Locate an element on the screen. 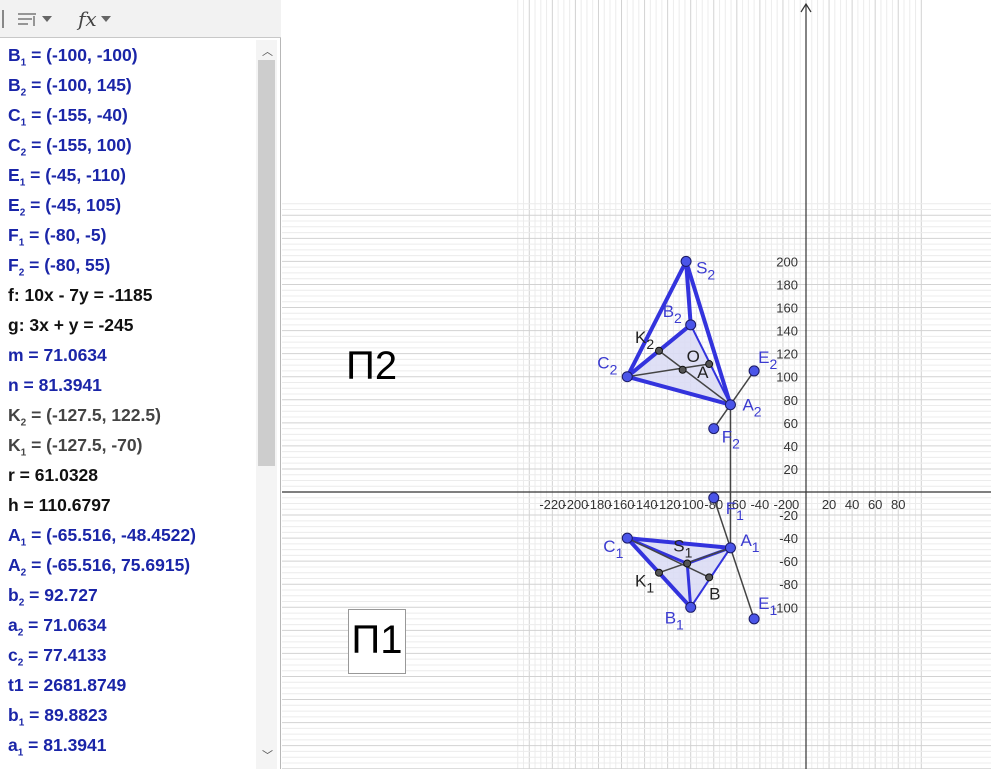 The width and height of the screenshot is (991, 769). y-tick-label: -80 is located at coordinates (788, 584).